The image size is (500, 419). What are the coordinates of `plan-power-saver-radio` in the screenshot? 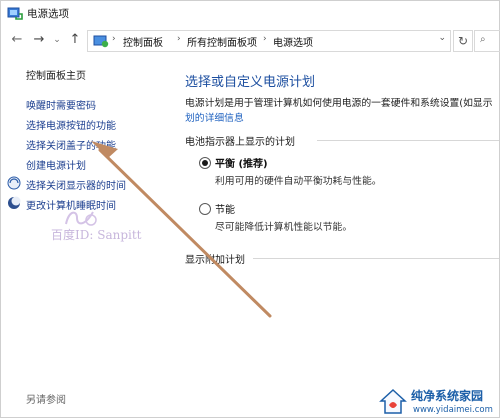 It's located at (205, 209).